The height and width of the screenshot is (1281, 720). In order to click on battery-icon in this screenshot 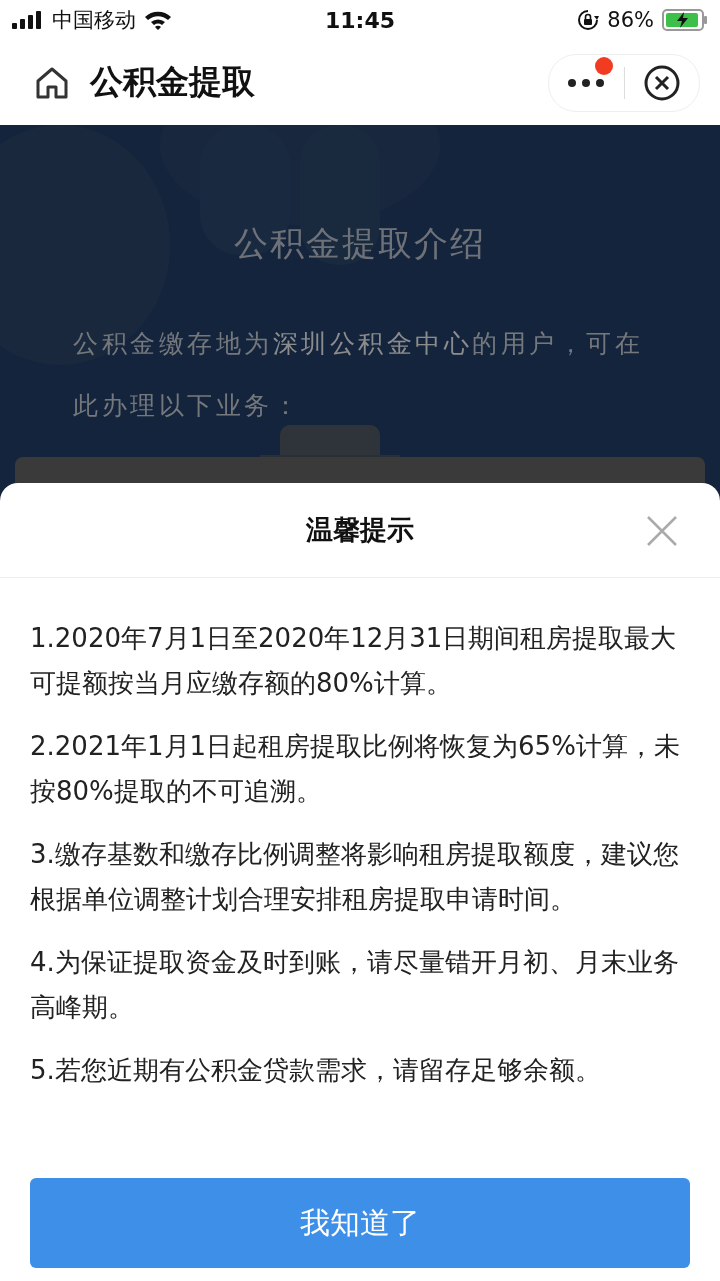, I will do `click(685, 20)`.